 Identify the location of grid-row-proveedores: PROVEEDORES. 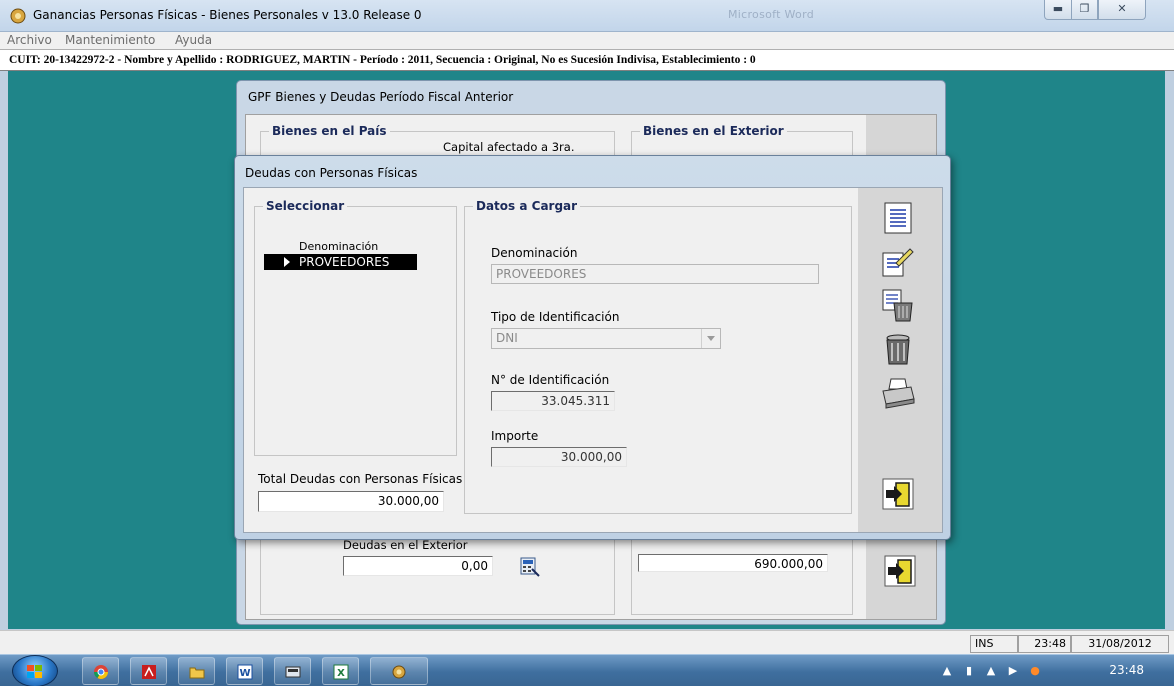
(340, 262).